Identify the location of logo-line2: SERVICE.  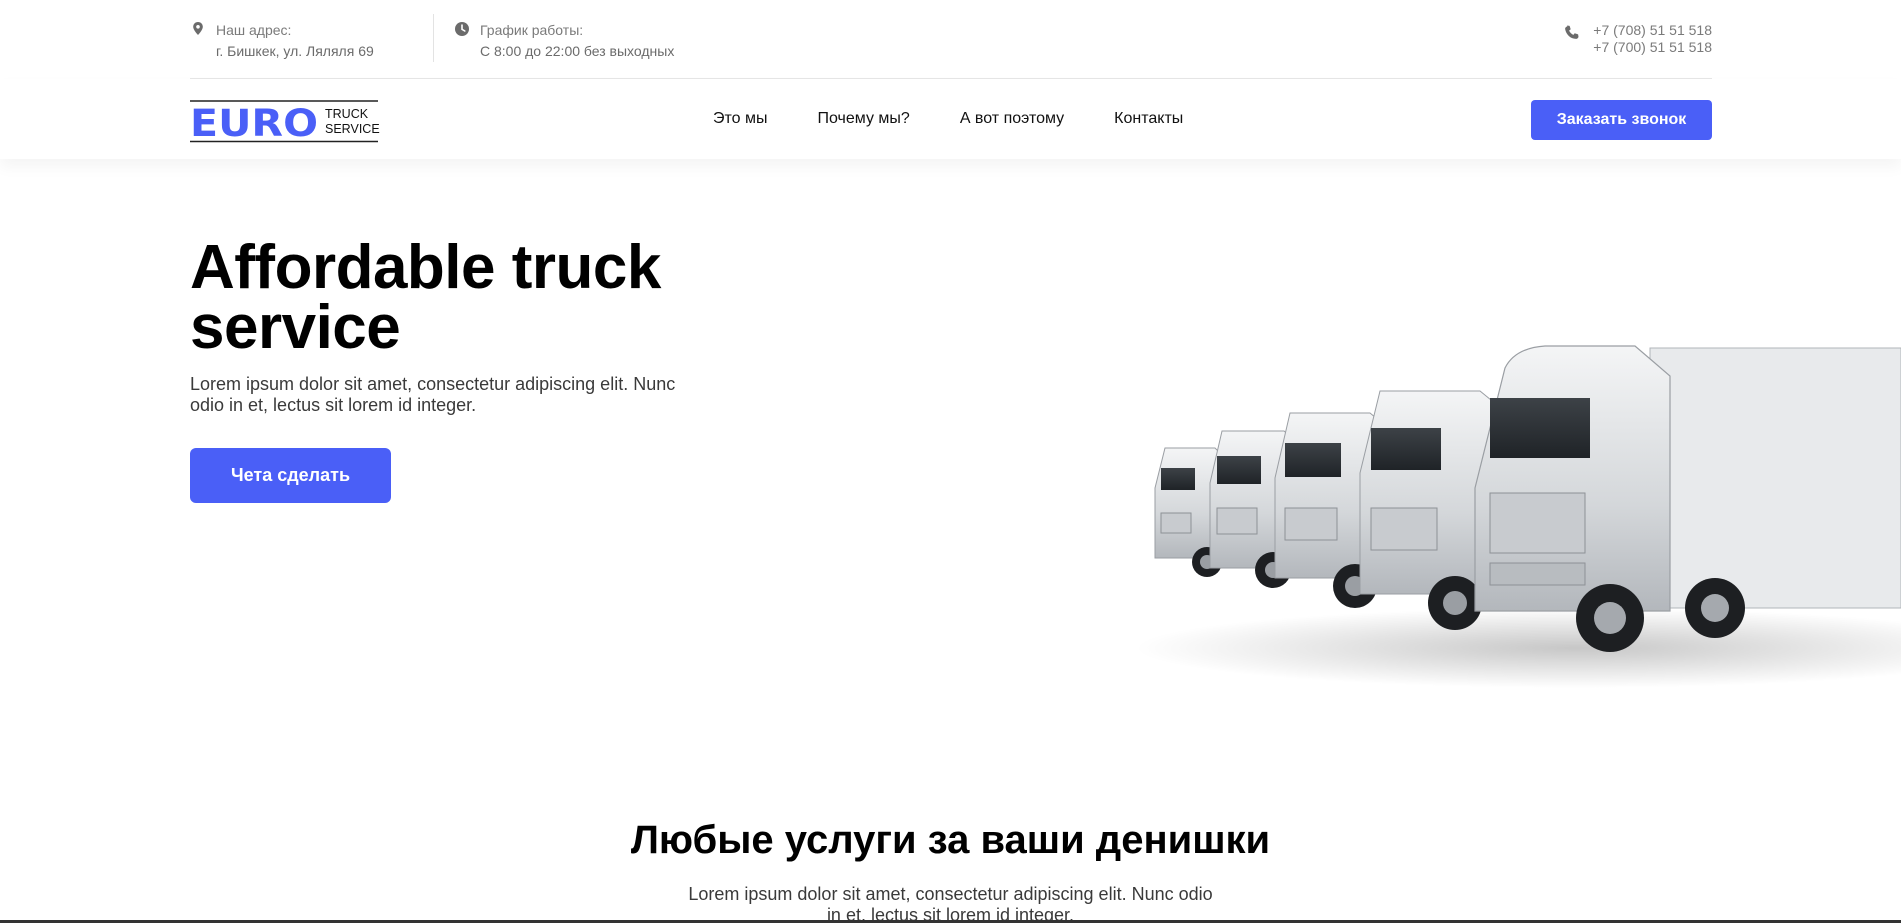
(352, 129).